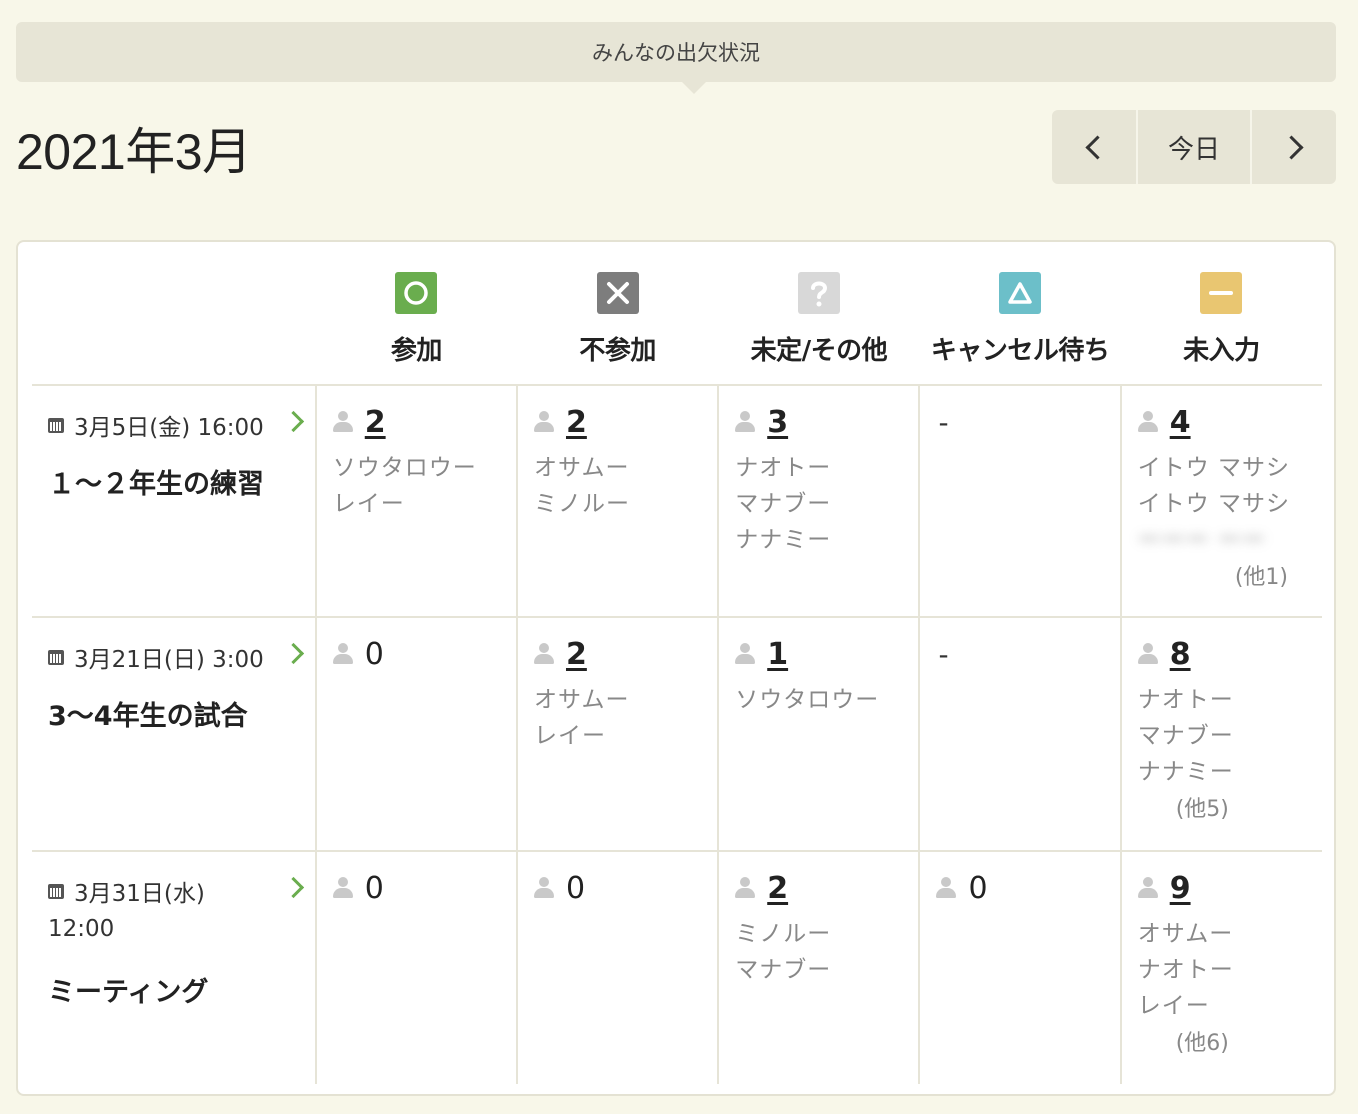  Describe the element at coordinates (1213, 504) in the screenshot. I see `attendee-name: イトウ マサシ` at that location.